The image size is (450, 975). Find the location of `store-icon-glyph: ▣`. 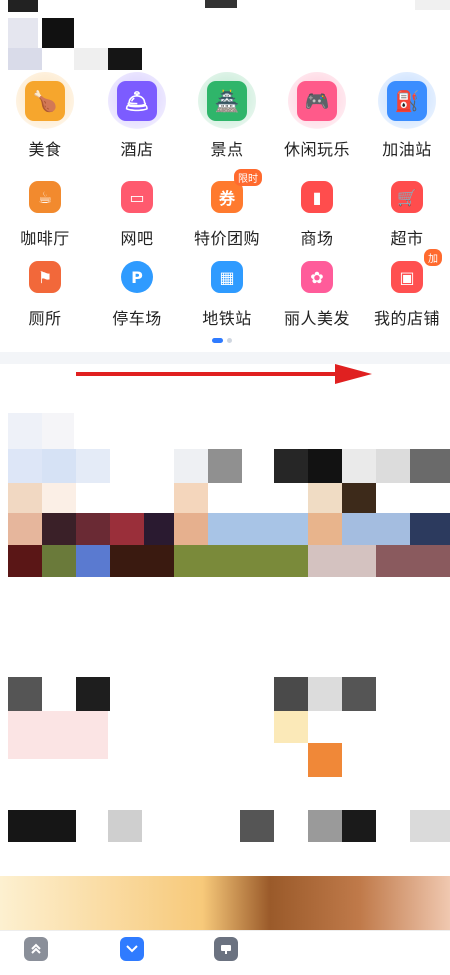

store-icon-glyph: ▣ is located at coordinates (407, 277).